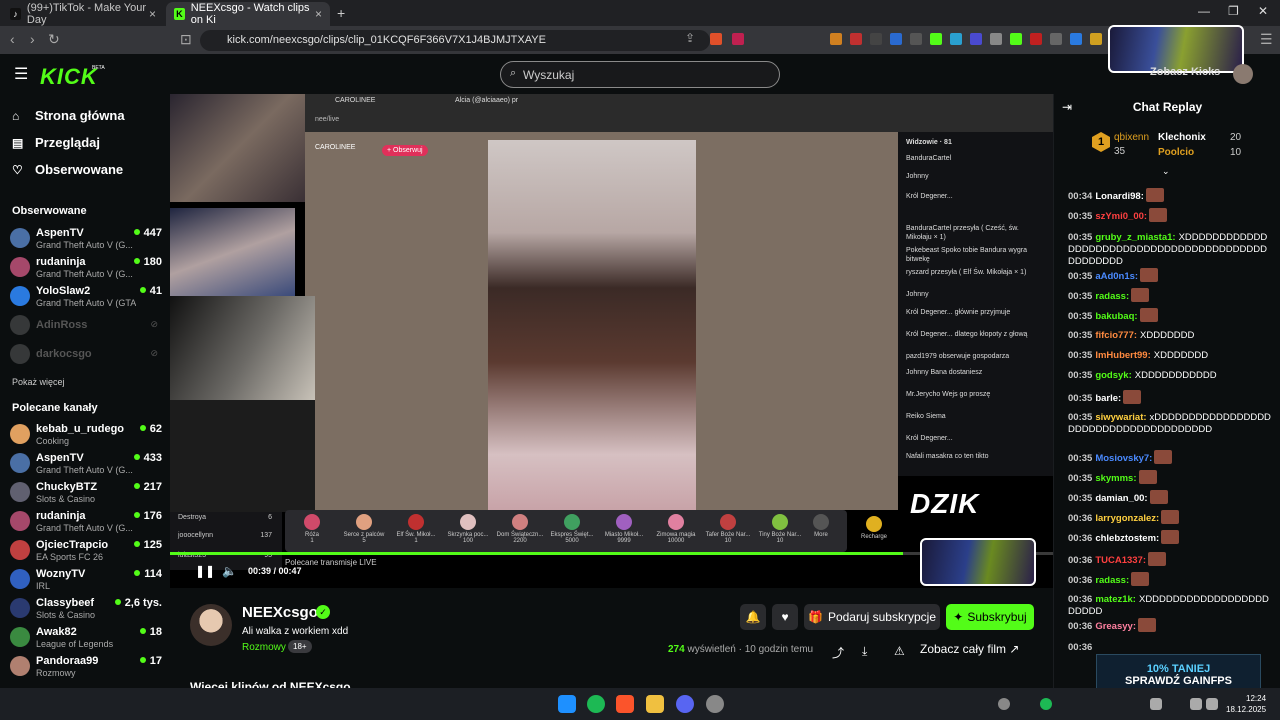  What do you see at coordinates (655, 704) in the screenshot?
I see `folder-icon` at bounding box center [655, 704].